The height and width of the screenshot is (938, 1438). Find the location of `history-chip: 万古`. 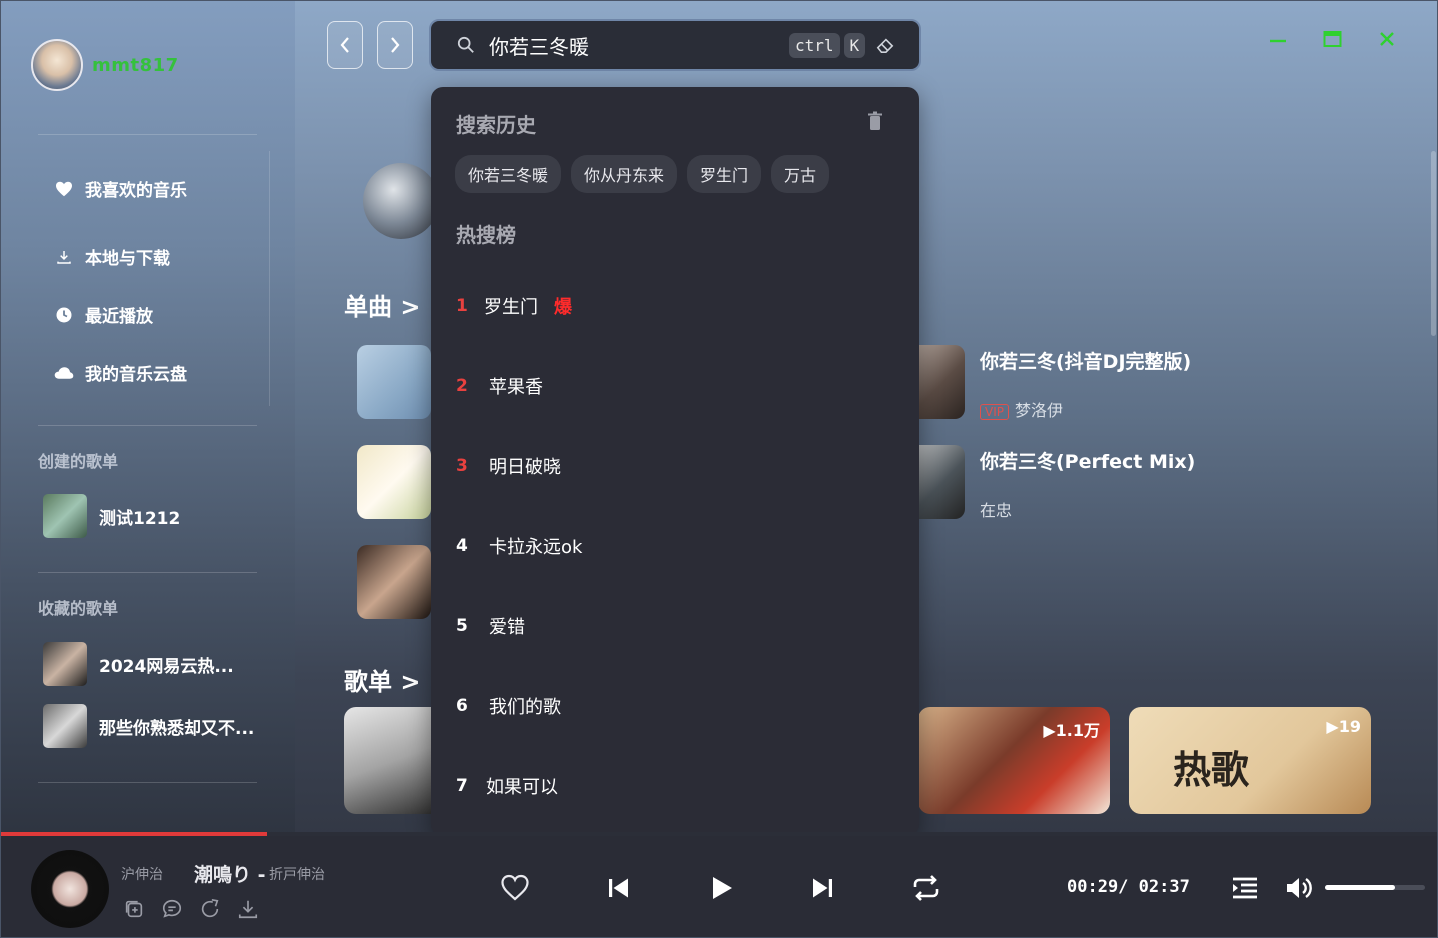

history-chip: 万古 is located at coordinates (800, 174).